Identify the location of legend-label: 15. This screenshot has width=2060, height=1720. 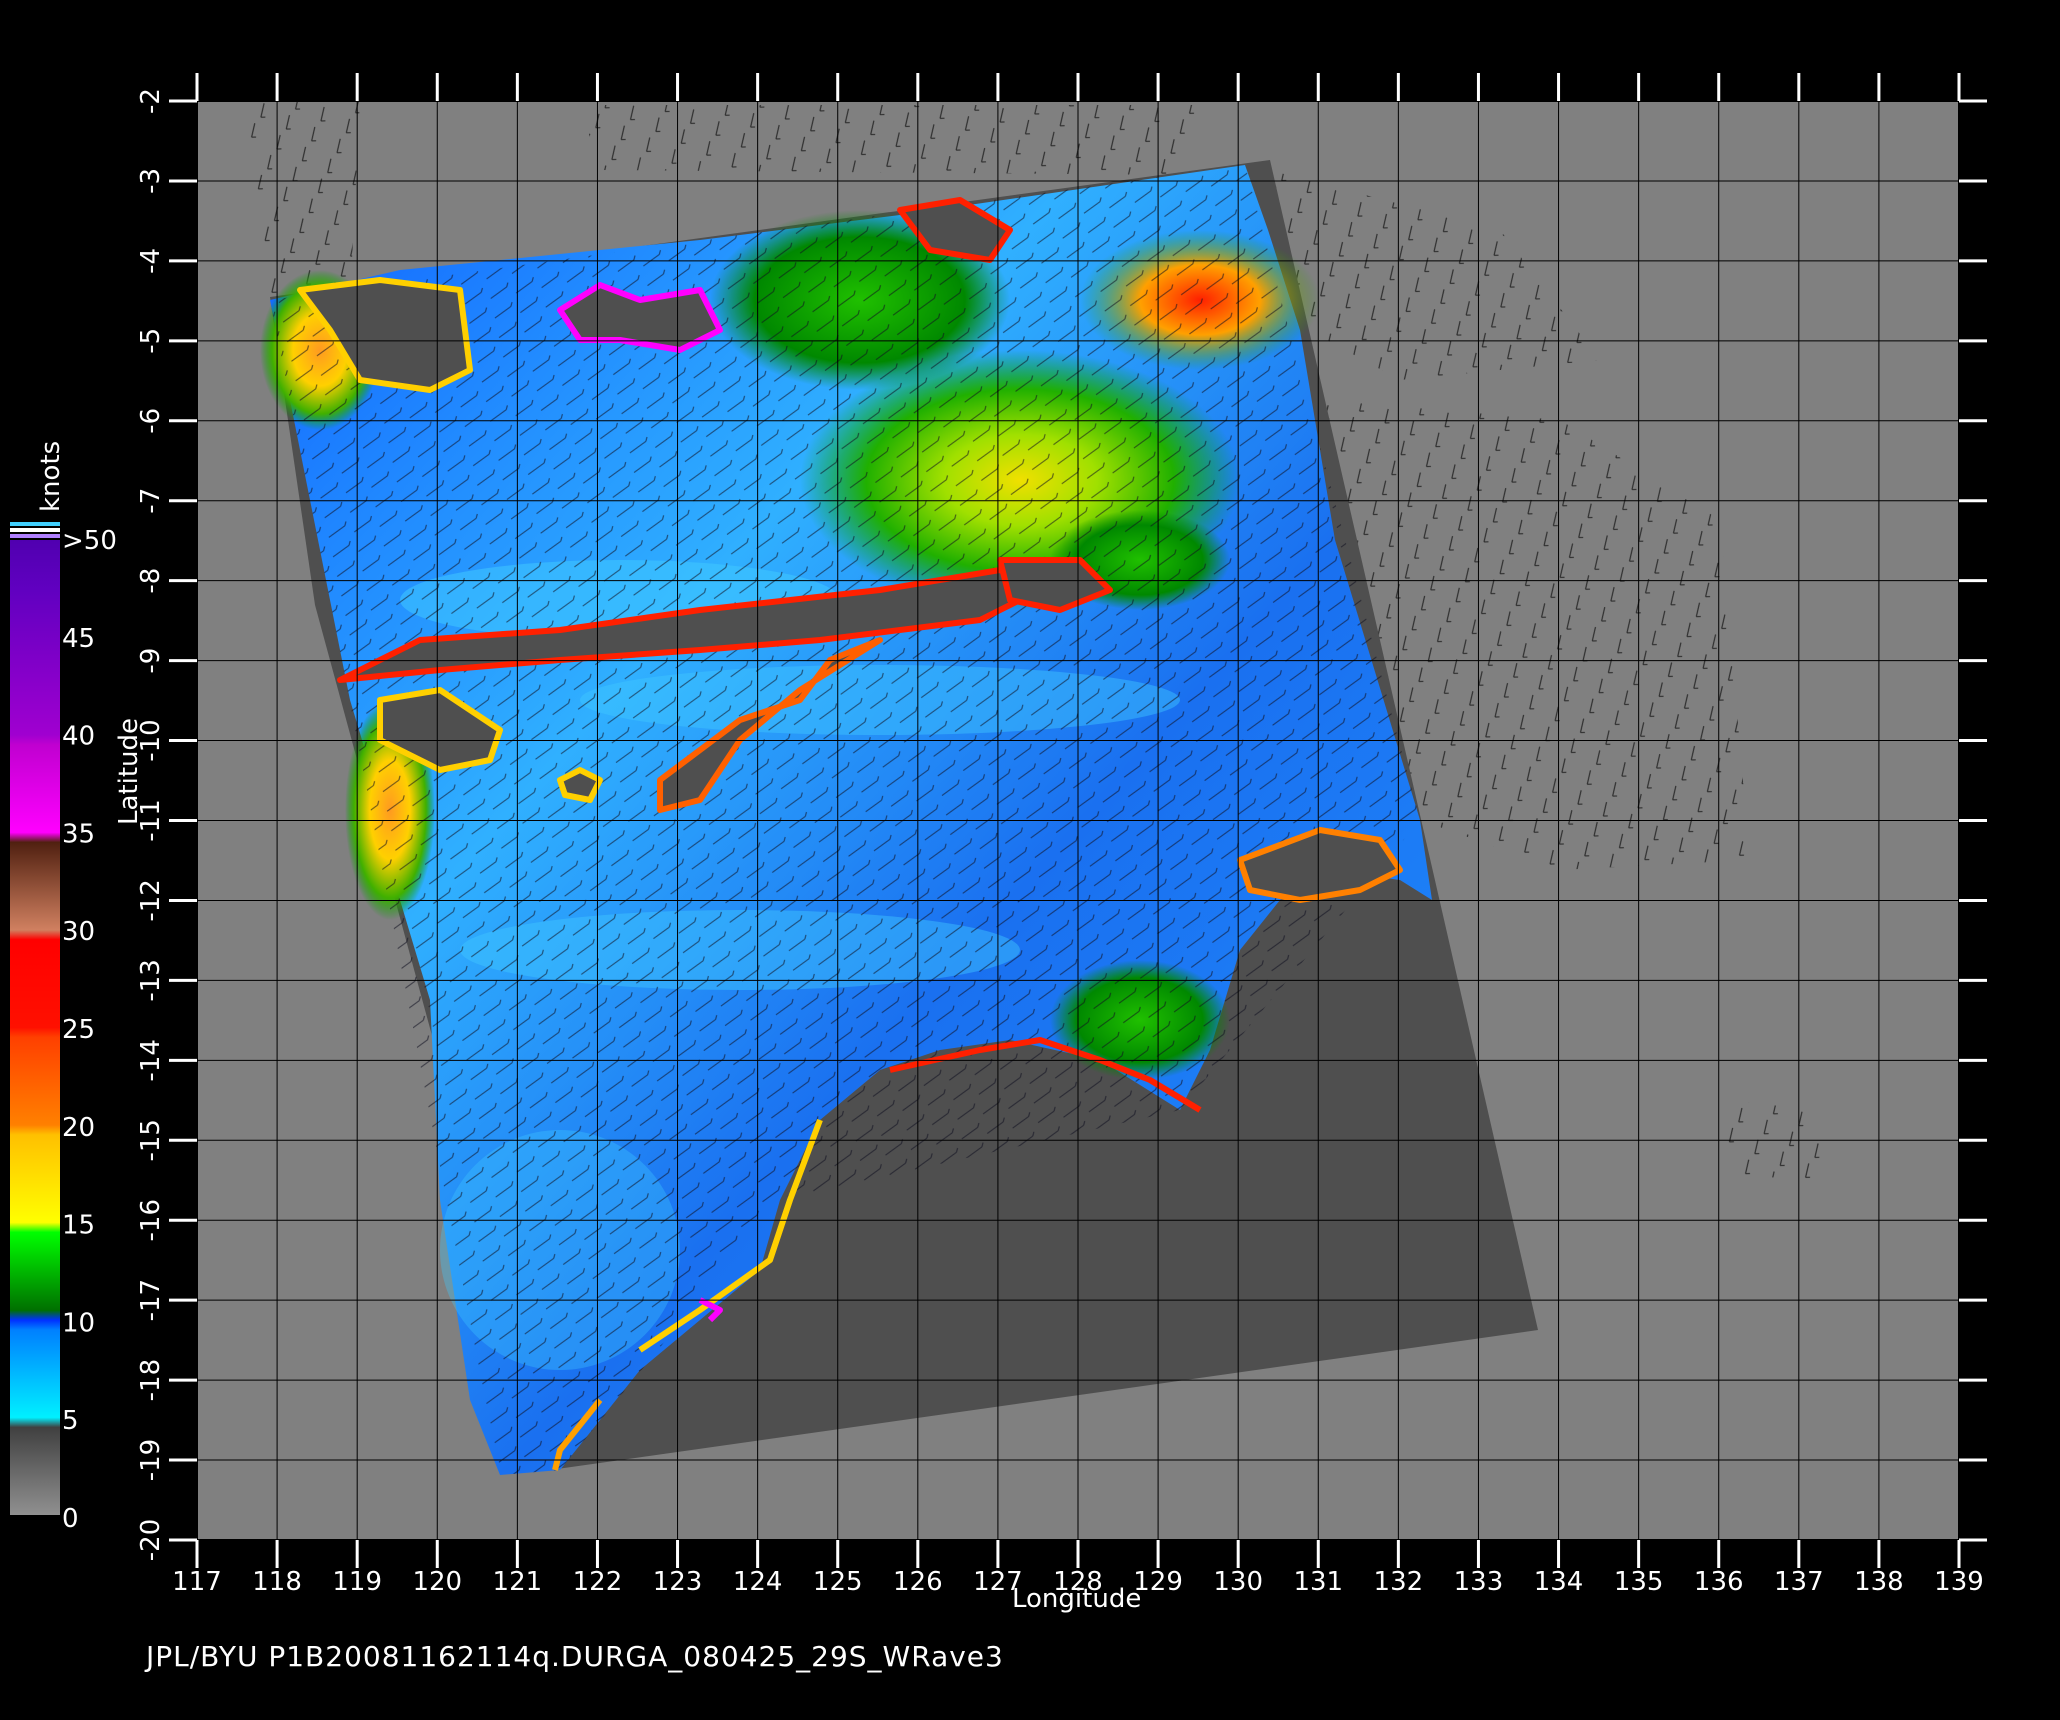
(78, 1226).